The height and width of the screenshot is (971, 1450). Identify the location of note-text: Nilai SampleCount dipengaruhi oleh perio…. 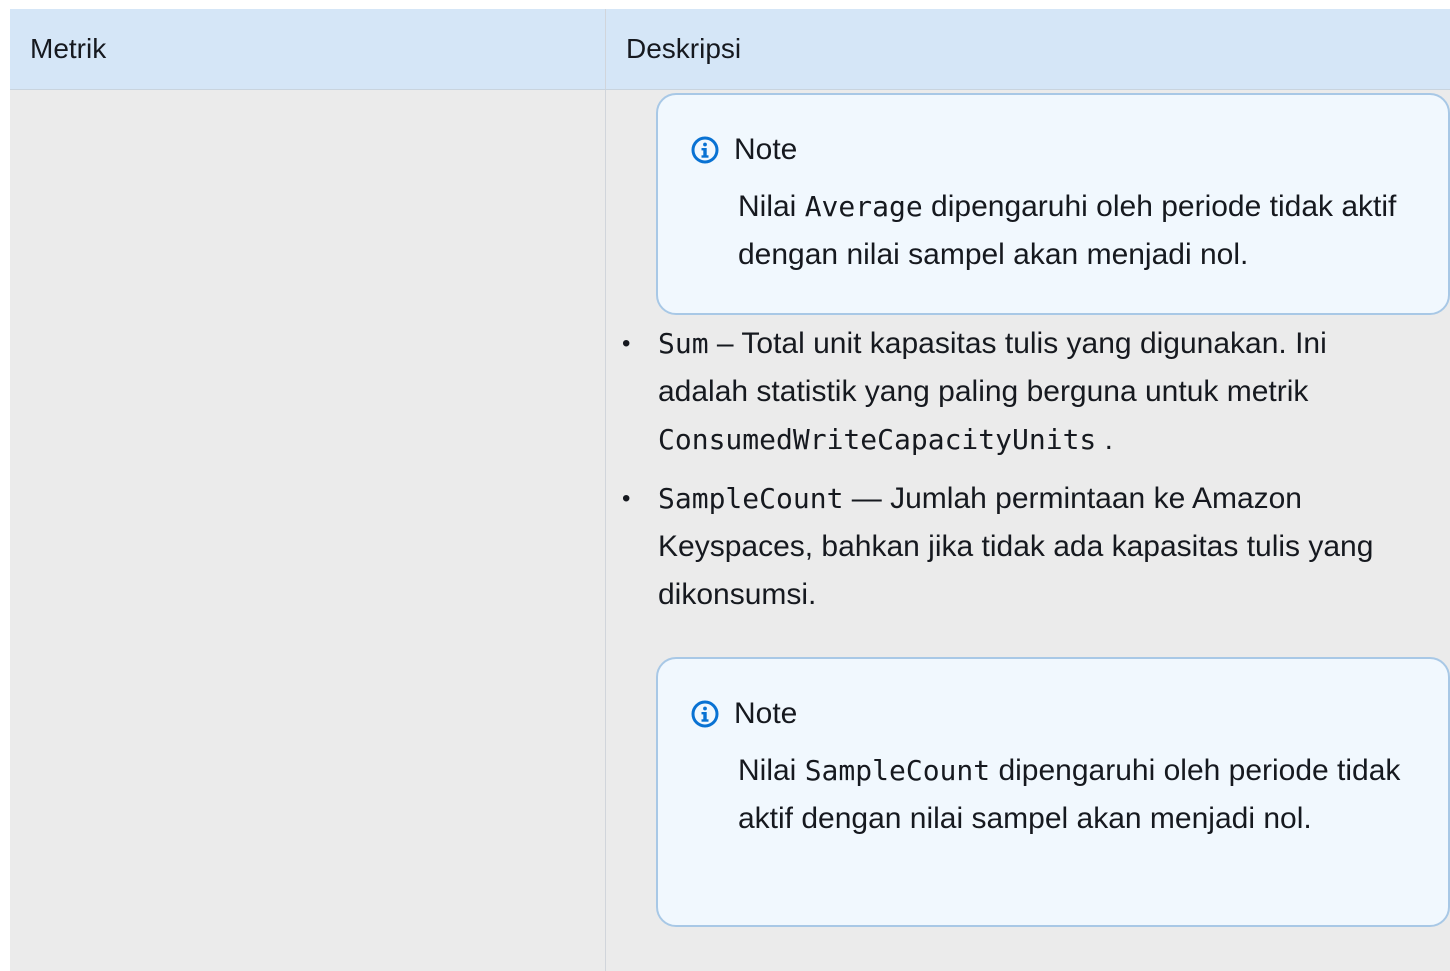
(1073, 795).